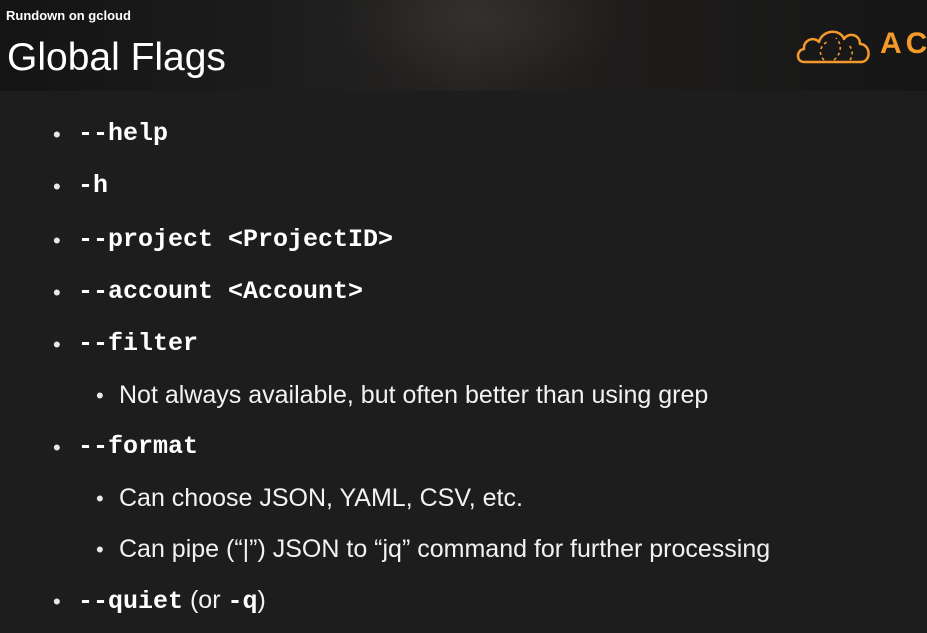 Image resolution: width=927 pixels, height=633 pixels. Describe the element at coordinates (221, 291) in the screenshot. I see `flag-account: --account <Account>` at that location.